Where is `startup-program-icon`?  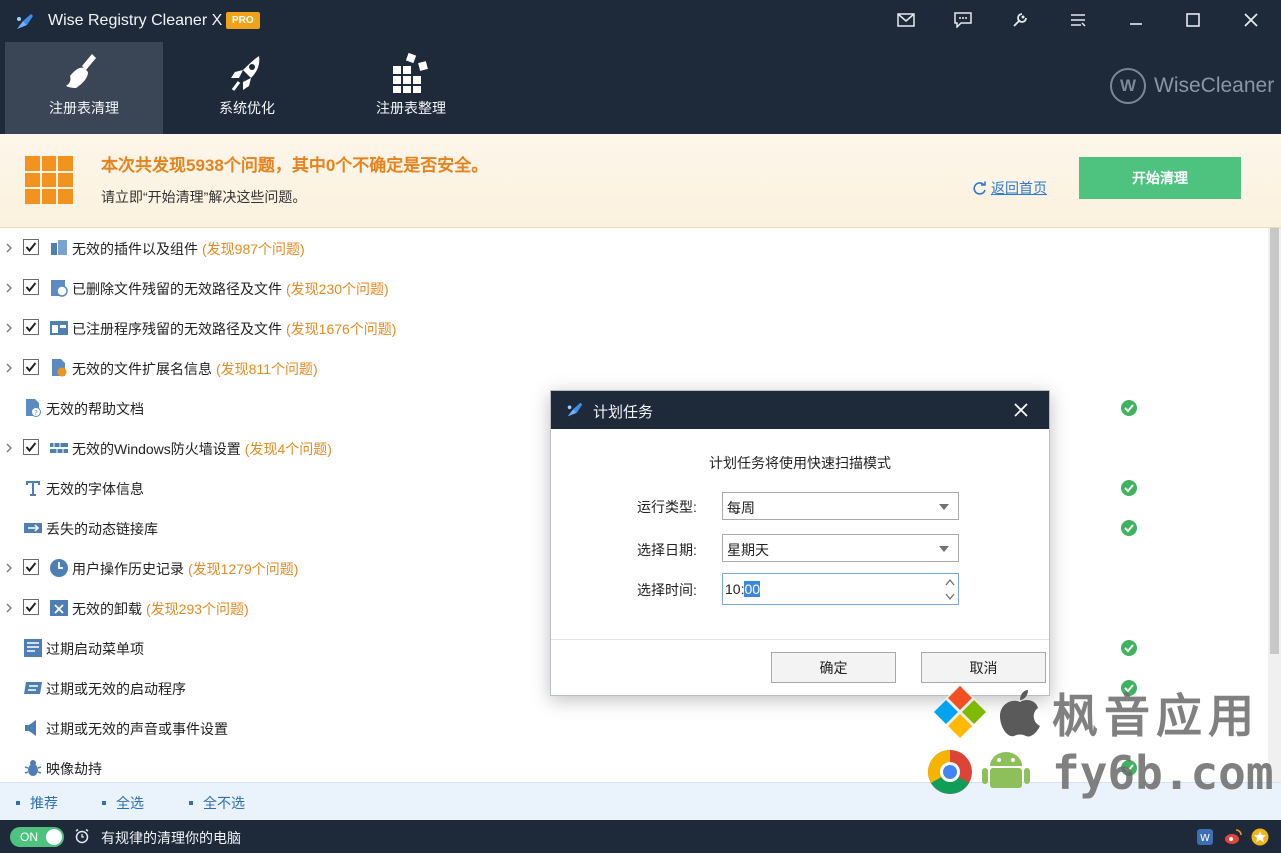
startup-program-icon is located at coordinates (33, 688).